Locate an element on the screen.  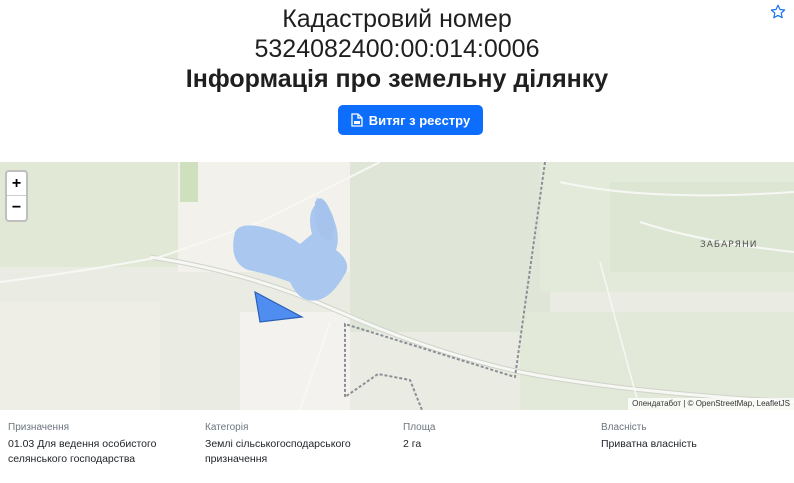
ownership-label: Власність is located at coordinates (624, 427).